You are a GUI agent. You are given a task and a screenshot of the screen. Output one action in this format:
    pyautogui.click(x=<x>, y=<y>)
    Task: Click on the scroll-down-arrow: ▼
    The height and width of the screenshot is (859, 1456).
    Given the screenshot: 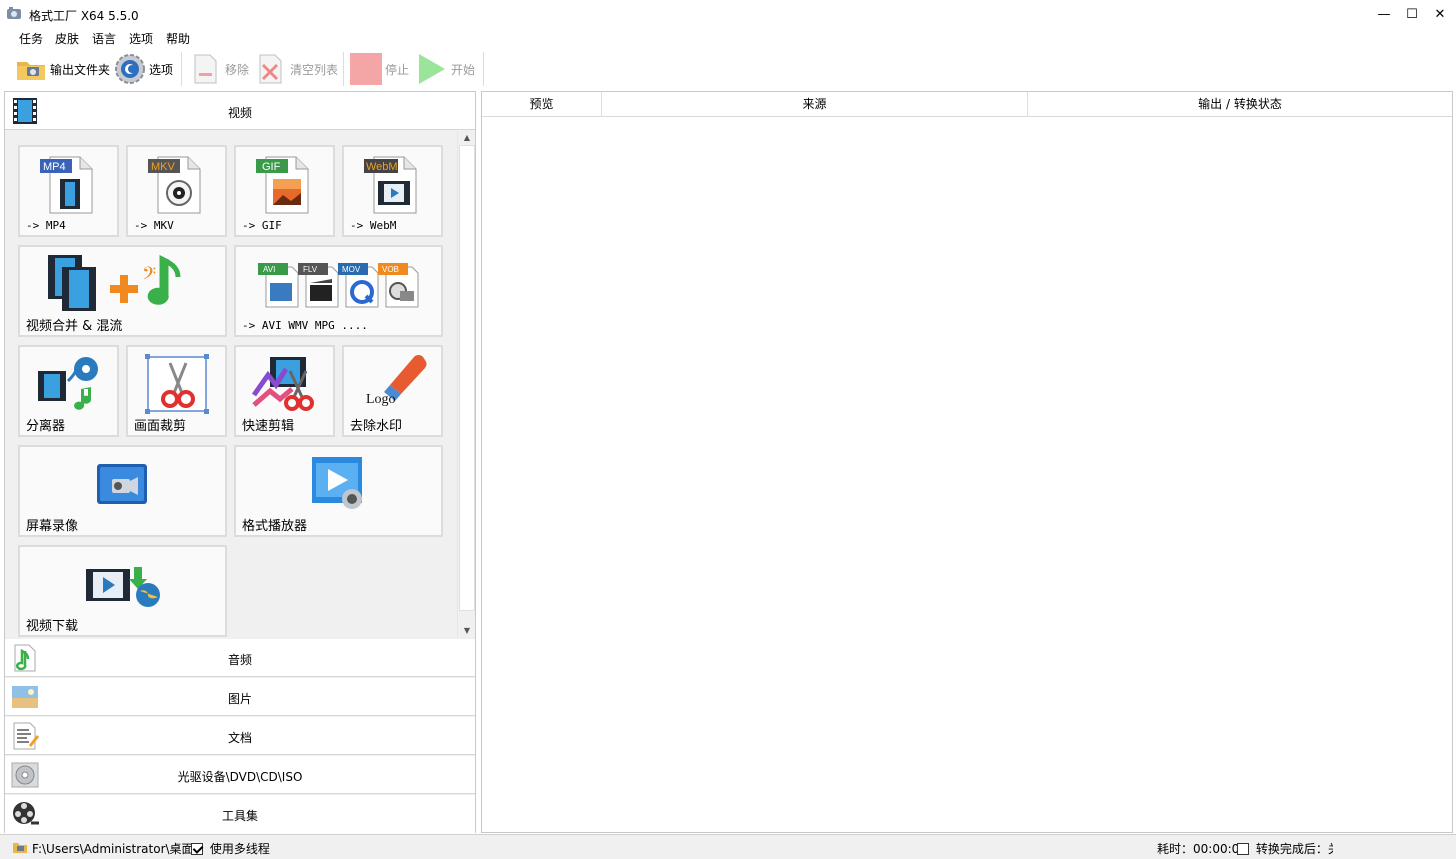 What is the action you would take?
    pyautogui.click(x=467, y=631)
    